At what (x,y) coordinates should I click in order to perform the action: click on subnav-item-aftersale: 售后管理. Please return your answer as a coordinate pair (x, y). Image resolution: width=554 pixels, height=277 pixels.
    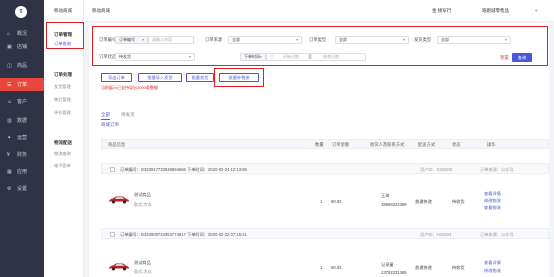
    Looking at the image, I should click on (62, 100).